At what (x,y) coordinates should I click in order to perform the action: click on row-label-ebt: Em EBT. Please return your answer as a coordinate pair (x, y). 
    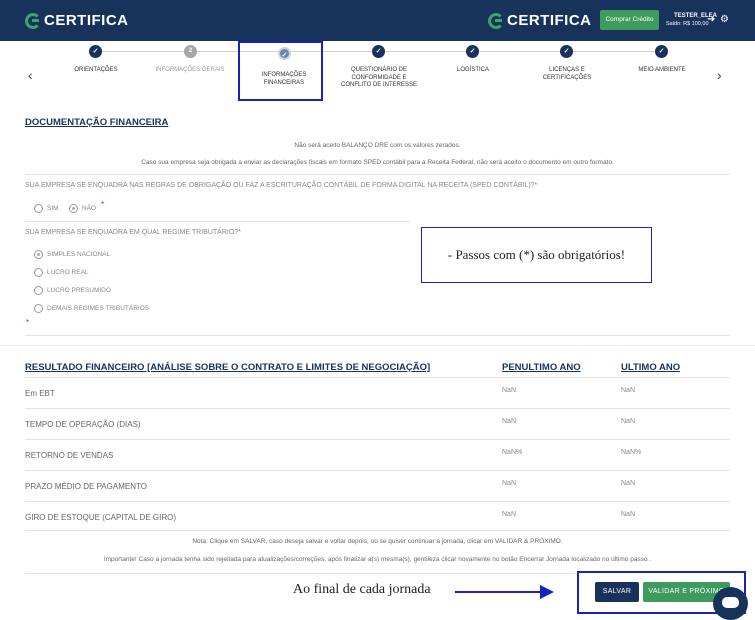
    Looking at the image, I should click on (40, 393).